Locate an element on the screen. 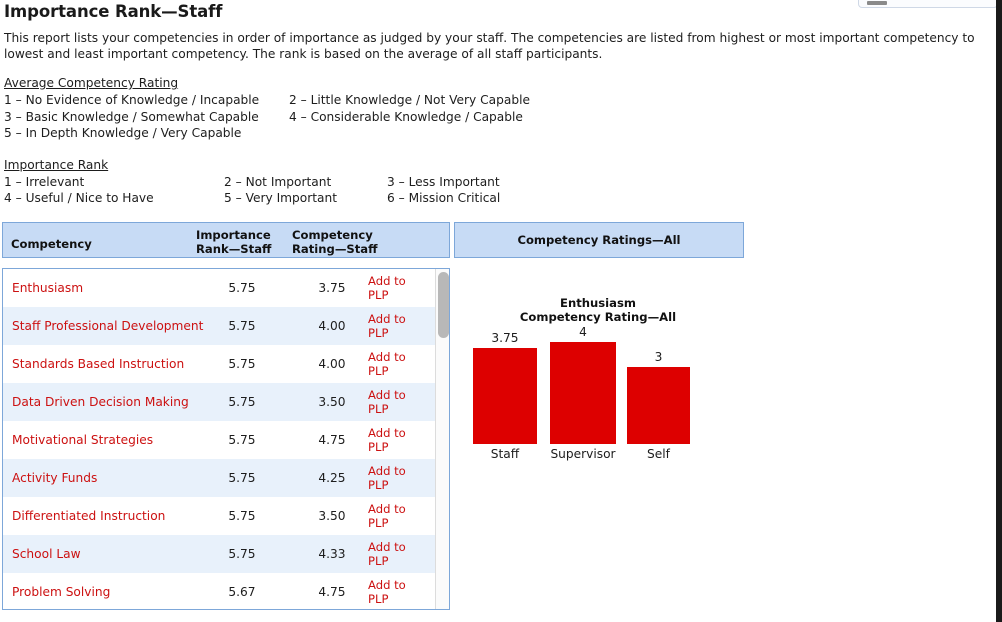  table-row: Activity Funds 5.75 4.25 Add to PLP is located at coordinates (219, 478).